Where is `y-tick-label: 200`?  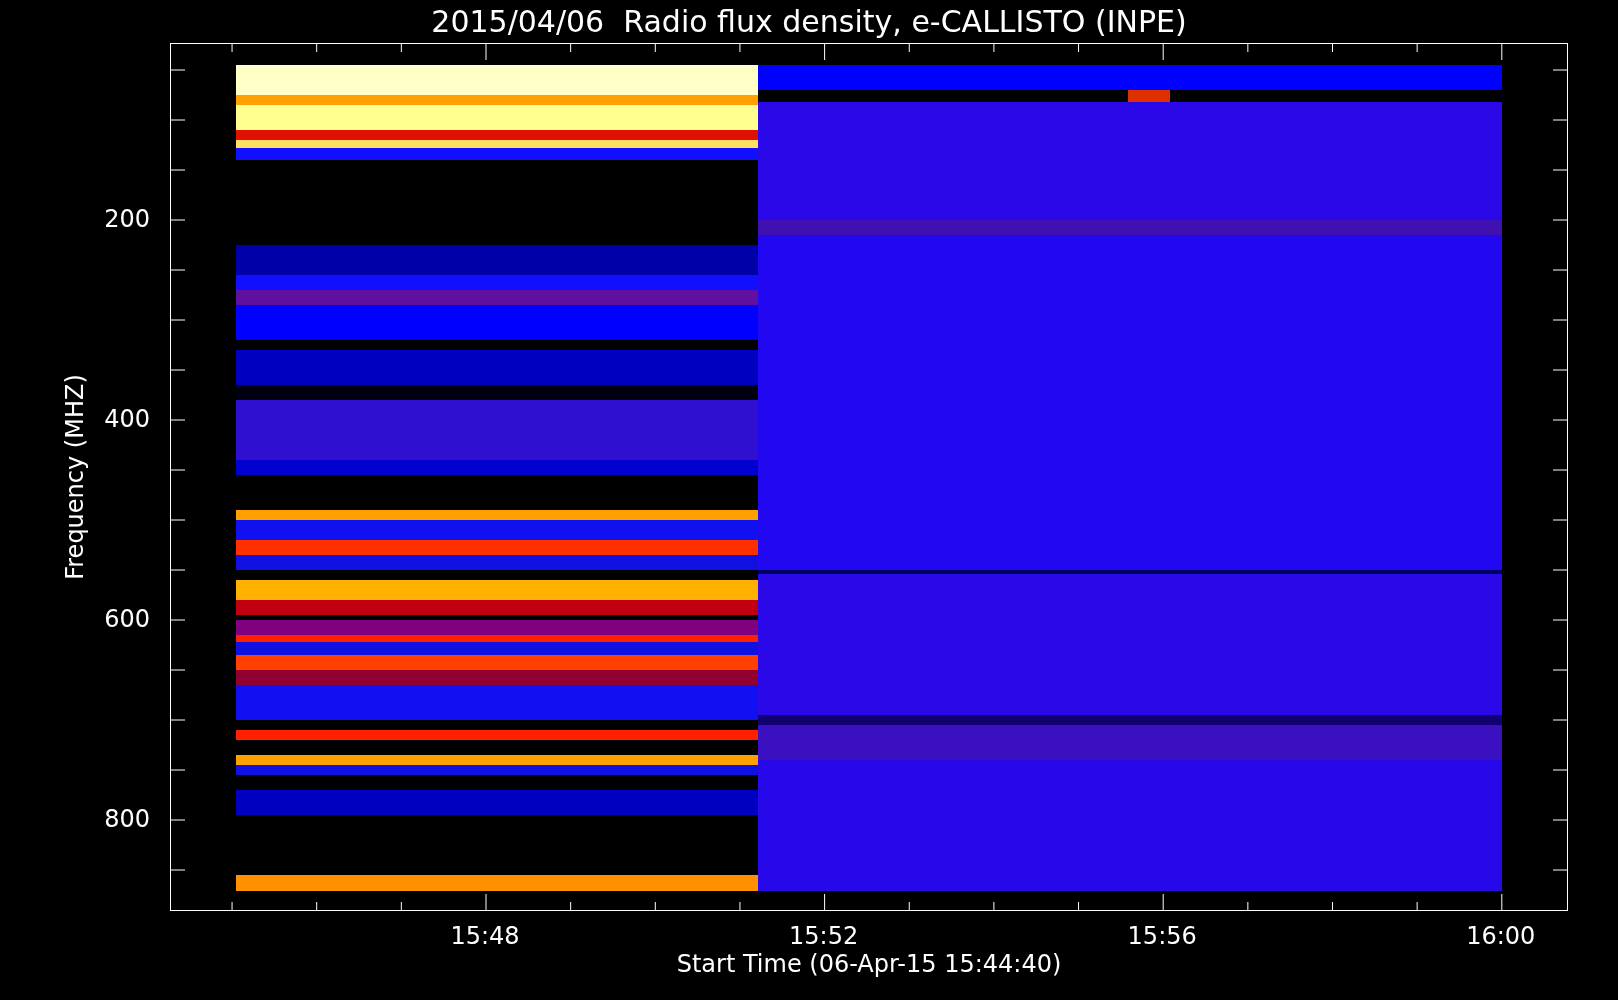
y-tick-label: 200 is located at coordinates (126, 219).